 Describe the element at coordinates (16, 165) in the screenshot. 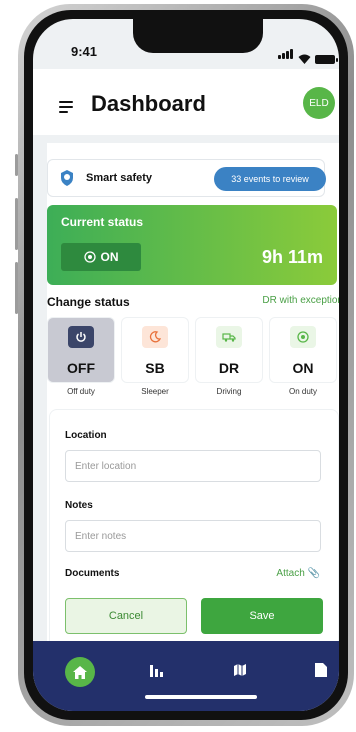

I see `mute-switch` at that location.